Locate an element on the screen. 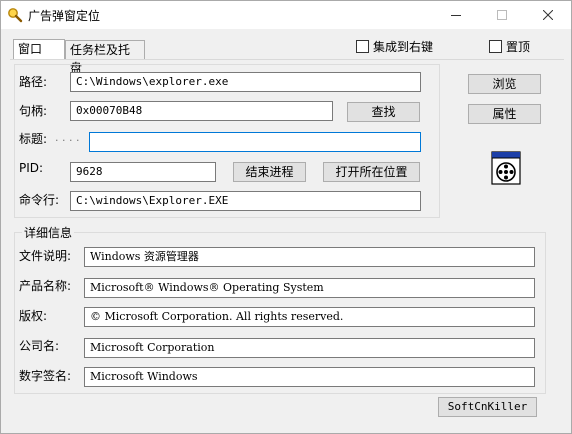 The height and width of the screenshot is (434, 572). maximize-button is located at coordinates (501, 15).